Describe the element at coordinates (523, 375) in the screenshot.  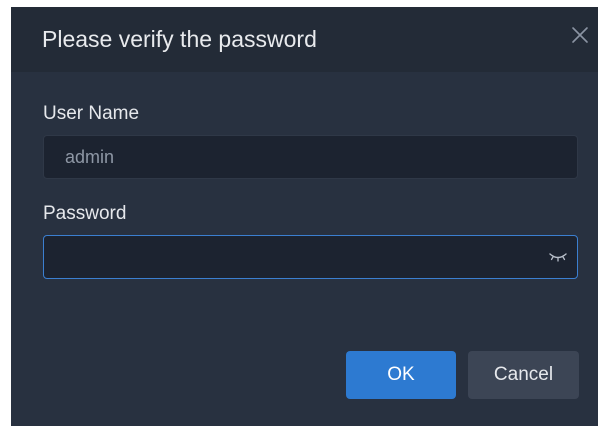
I see `cancel-button: Cancel` at that location.